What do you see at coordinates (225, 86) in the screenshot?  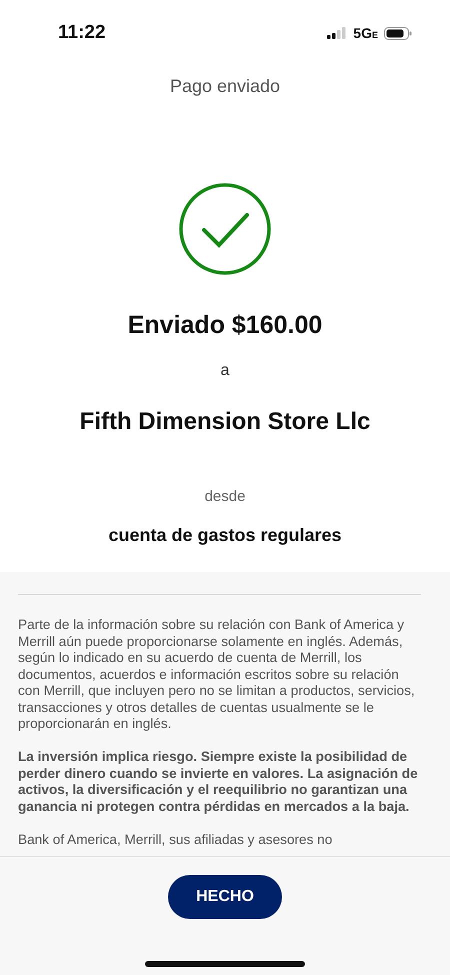 I see `page-title: Pago enviado` at bounding box center [225, 86].